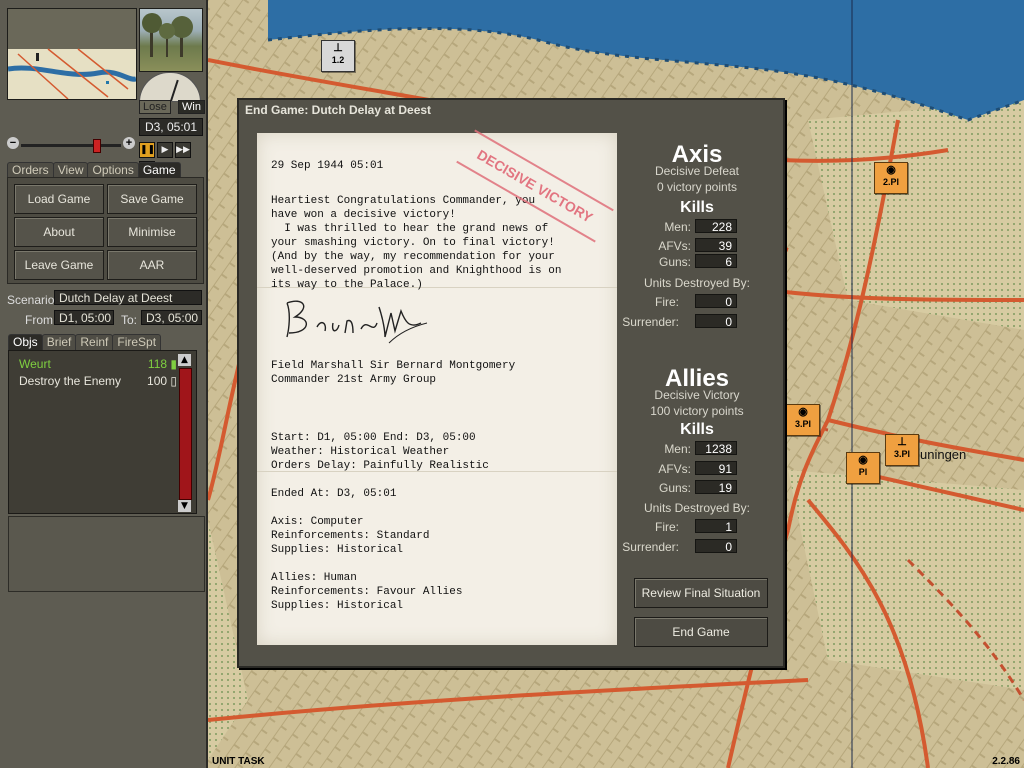 This screenshot has width=1024, height=768. Describe the element at coordinates (30, 170) in the screenshot. I see `tab-orders: Orders` at that location.